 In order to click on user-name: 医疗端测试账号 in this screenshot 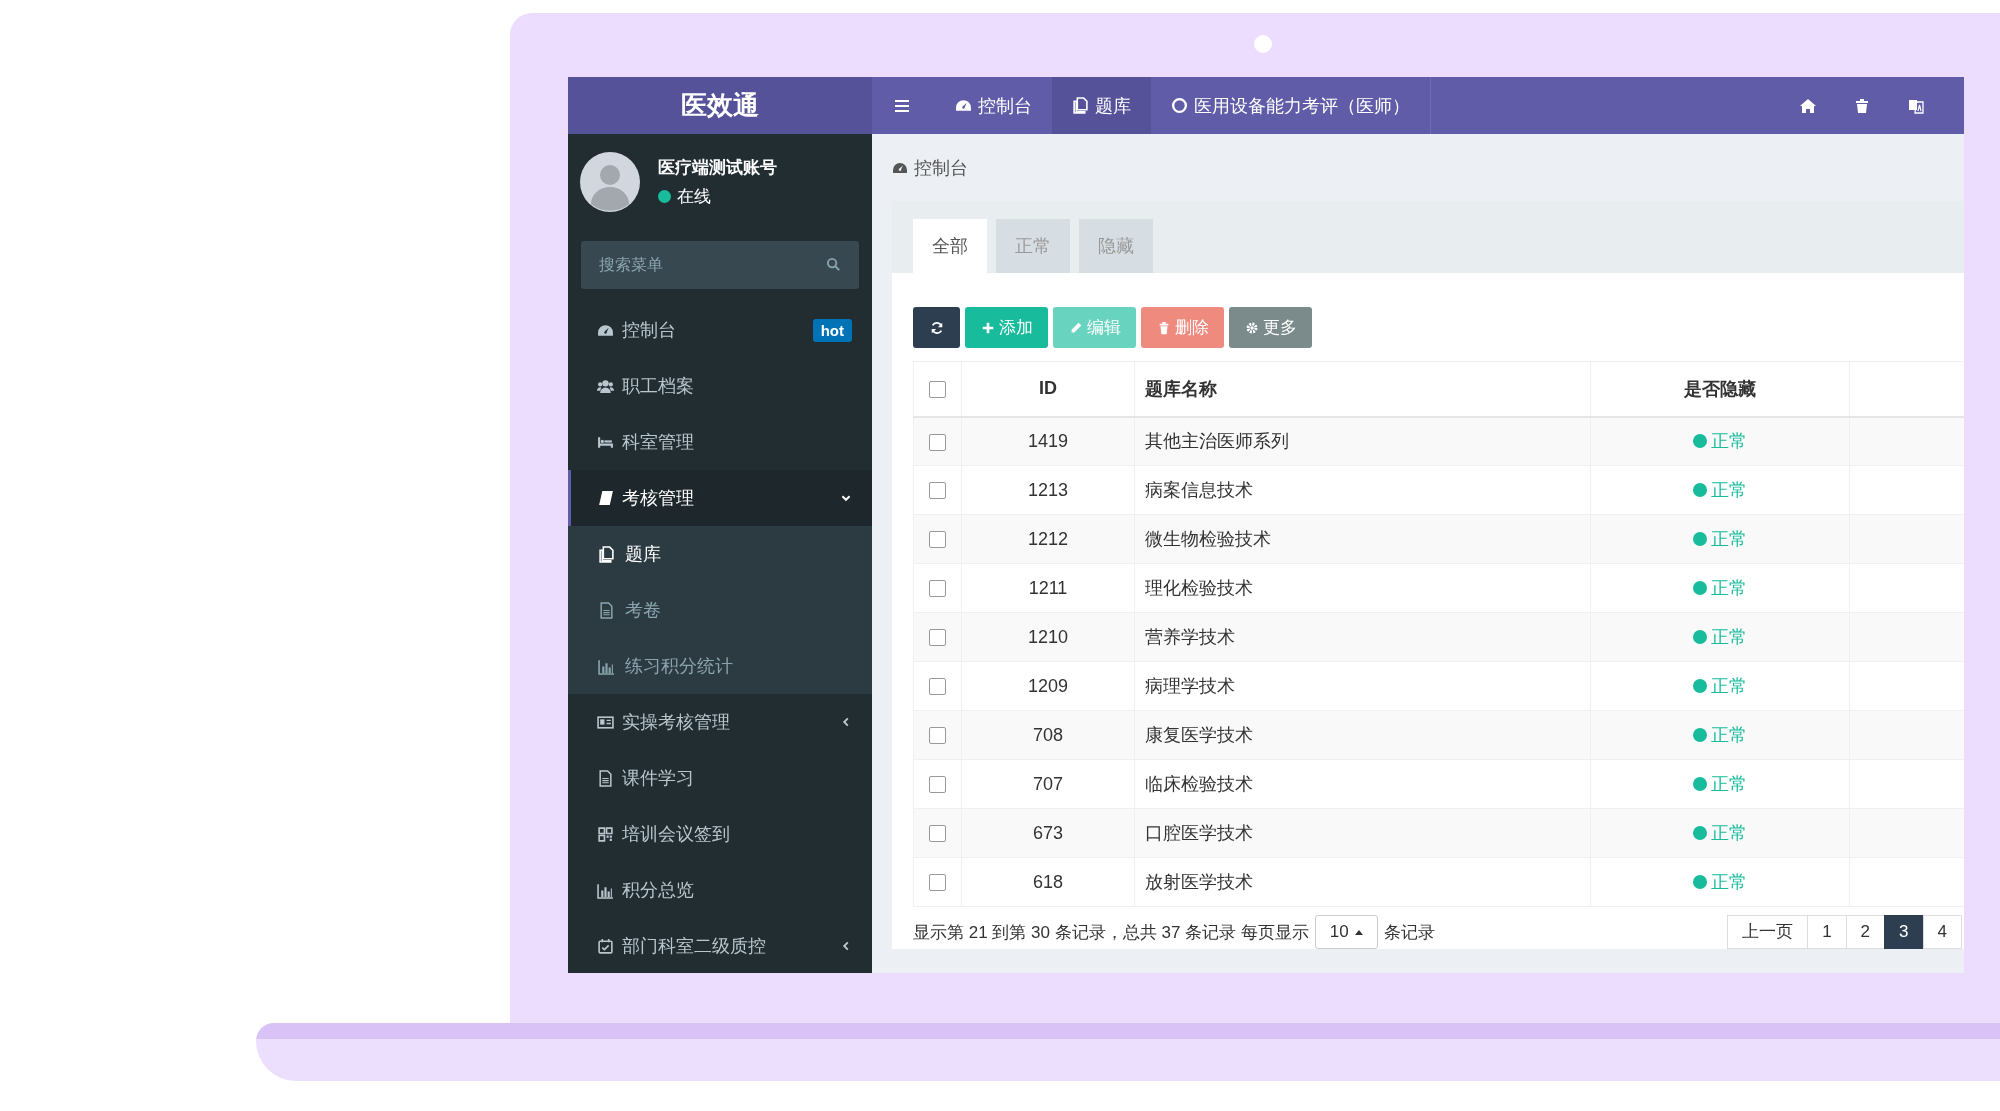, I will do `click(717, 168)`.